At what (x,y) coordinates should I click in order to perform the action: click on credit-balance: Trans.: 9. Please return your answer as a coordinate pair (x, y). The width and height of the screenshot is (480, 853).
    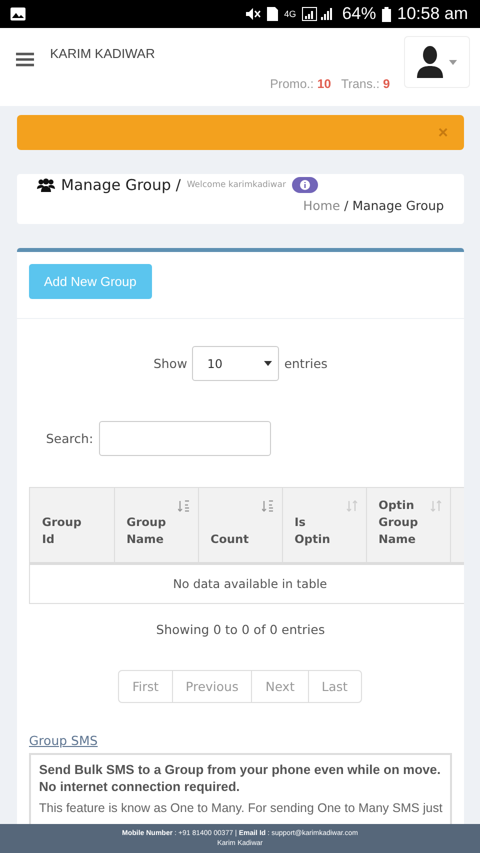
    Looking at the image, I should click on (365, 84).